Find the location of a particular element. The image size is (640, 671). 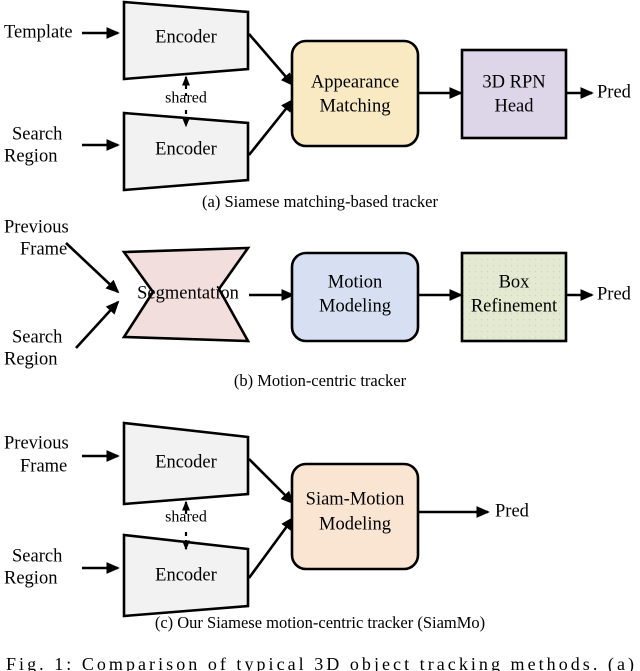

subcaption-b: (b) Motion-centric tracker is located at coordinates (320, 380).